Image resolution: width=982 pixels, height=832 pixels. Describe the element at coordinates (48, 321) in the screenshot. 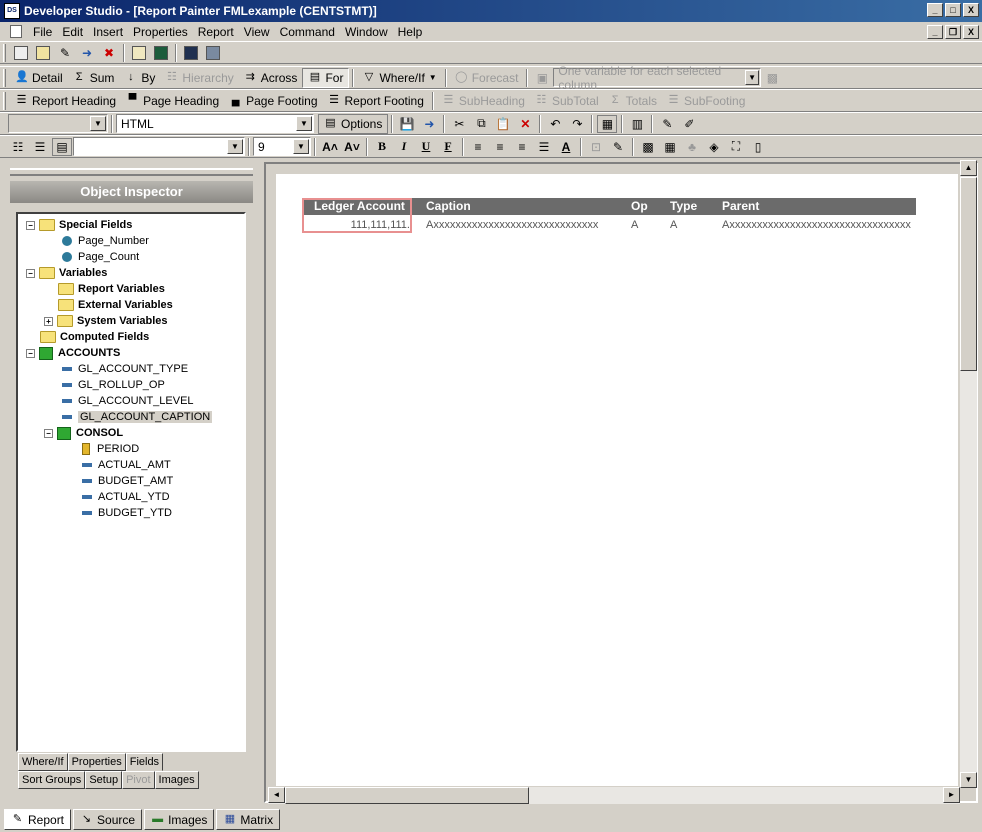

I see `expand-icon: +` at that location.